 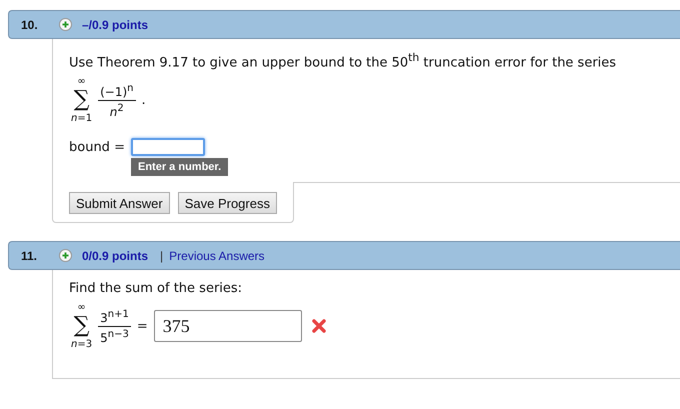 I want to click on fraction: 3$^{n+1}$ 5$^{n−3}$, so click(x=114, y=326).